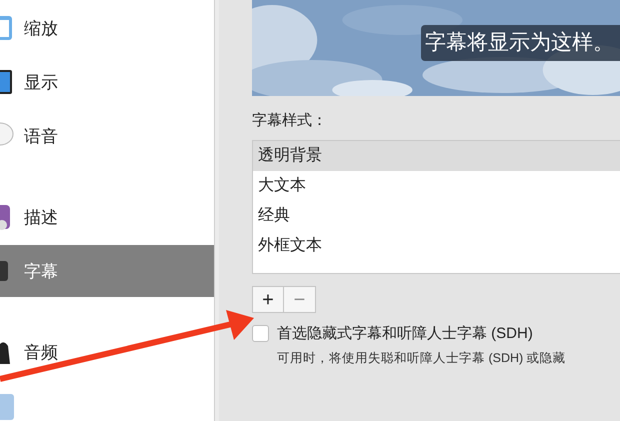  Describe the element at coordinates (107, 28) in the screenshot. I see `sidebar-item: 缩放` at that location.